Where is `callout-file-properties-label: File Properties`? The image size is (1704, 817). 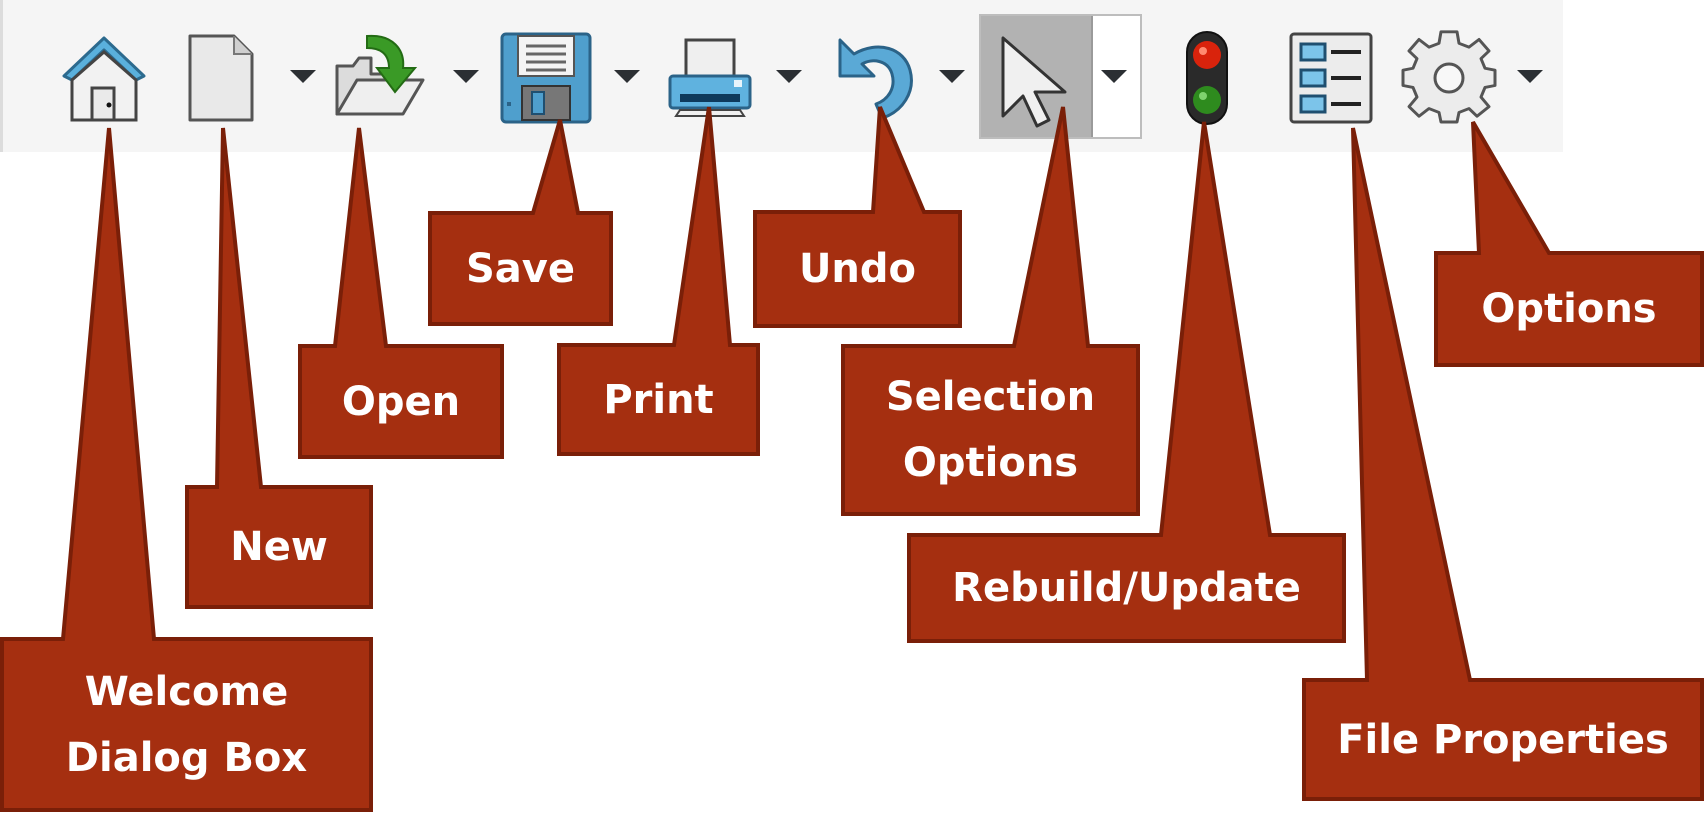 callout-file-properties-label: File Properties is located at coordinates (1503, 739).